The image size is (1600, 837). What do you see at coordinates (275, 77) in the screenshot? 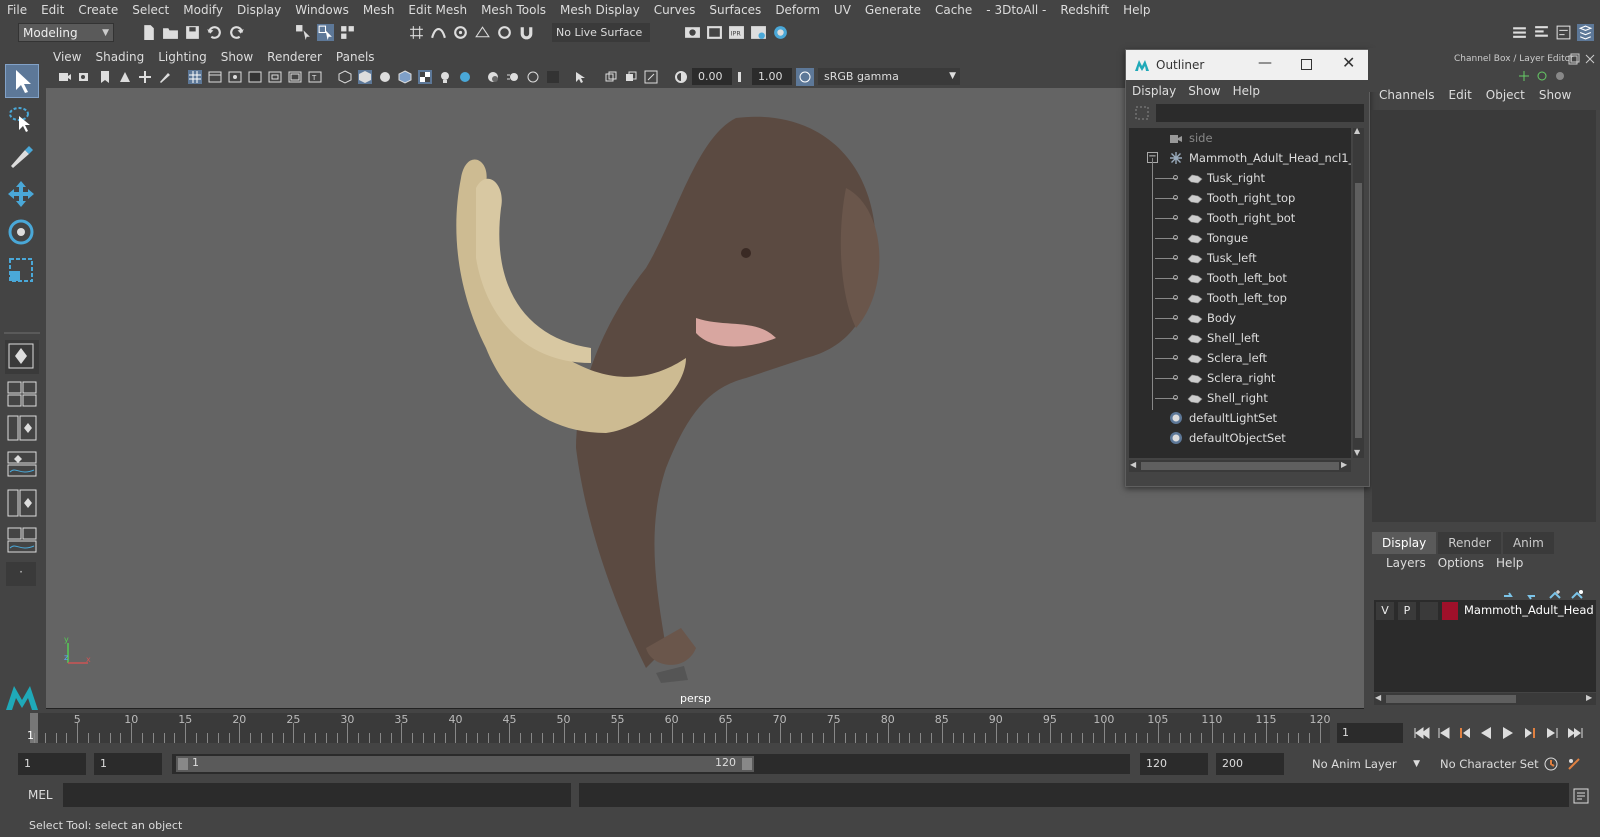
I see `field-chart-icon` at bounding box center [275, 77].